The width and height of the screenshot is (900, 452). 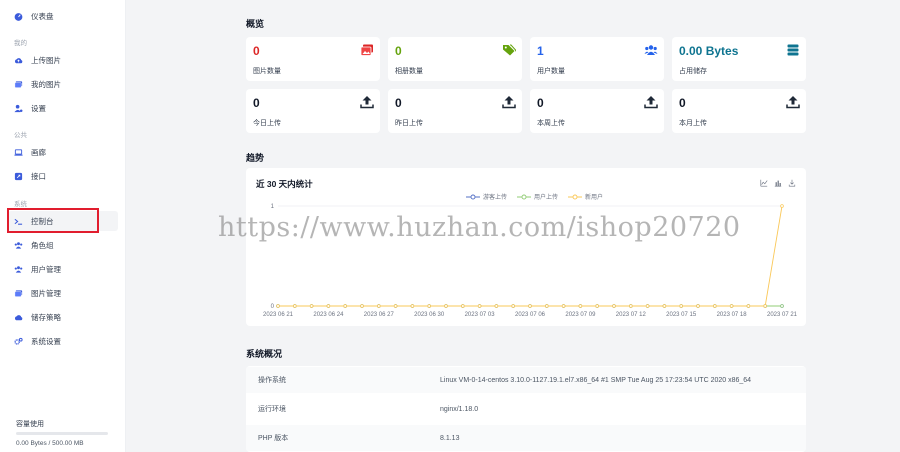 I want to click on system-title: 系统概况, so click(x=264, y=354).